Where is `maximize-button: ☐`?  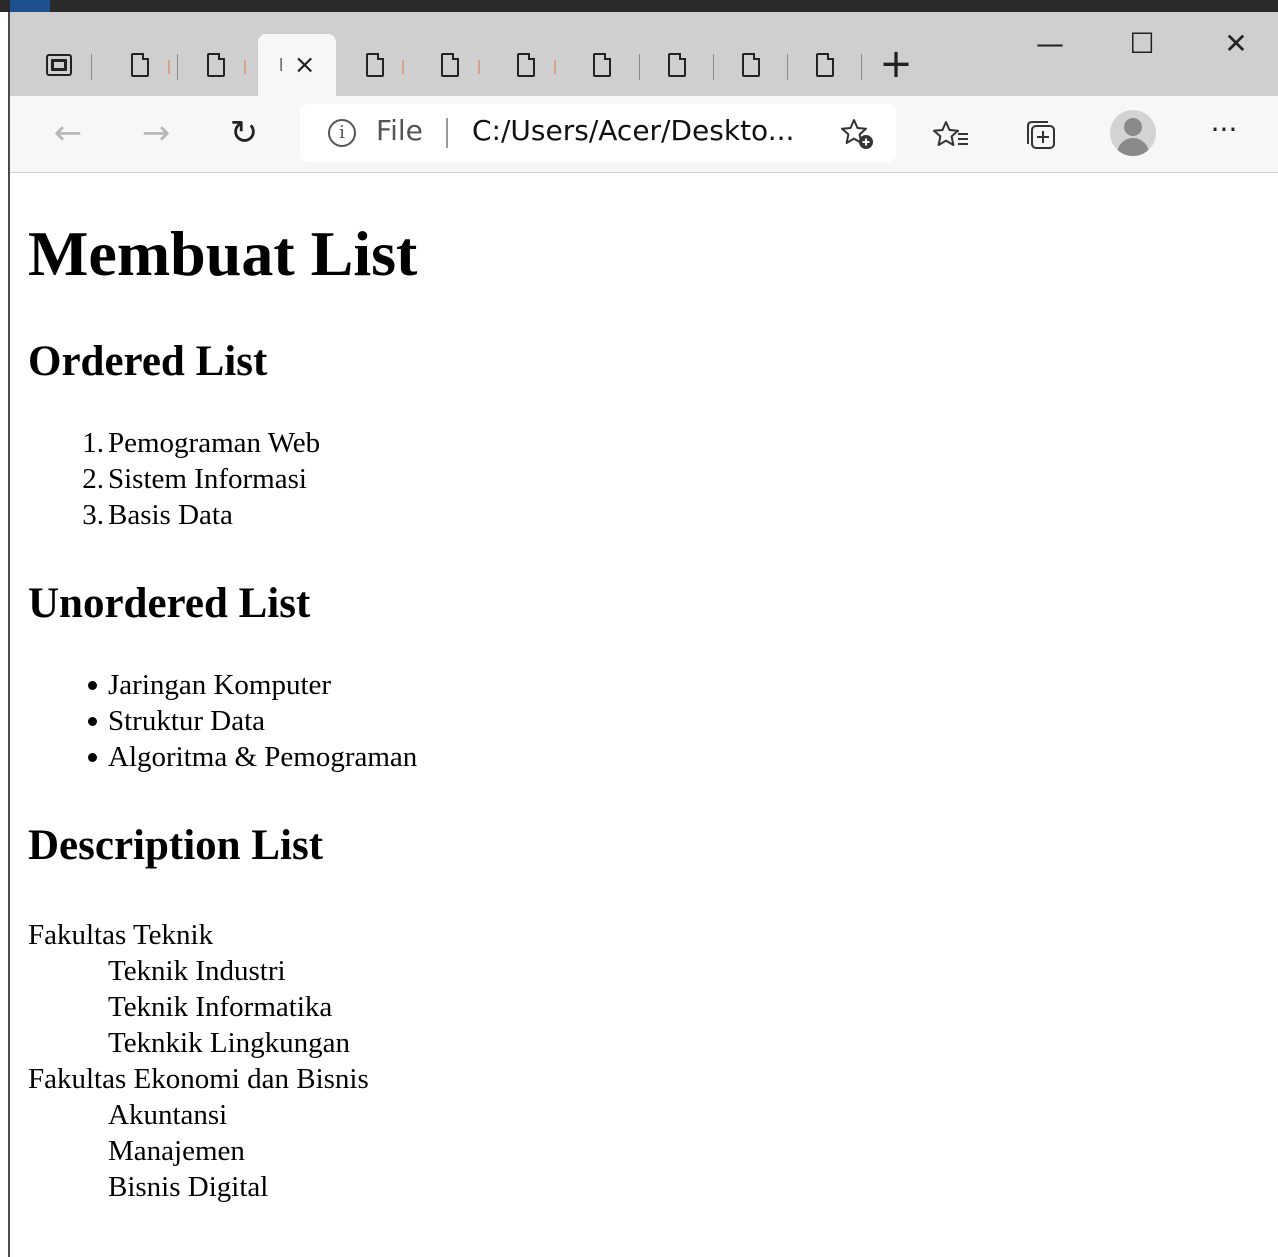
maximize-button: ☐ is located at coordinates (1142, 44).